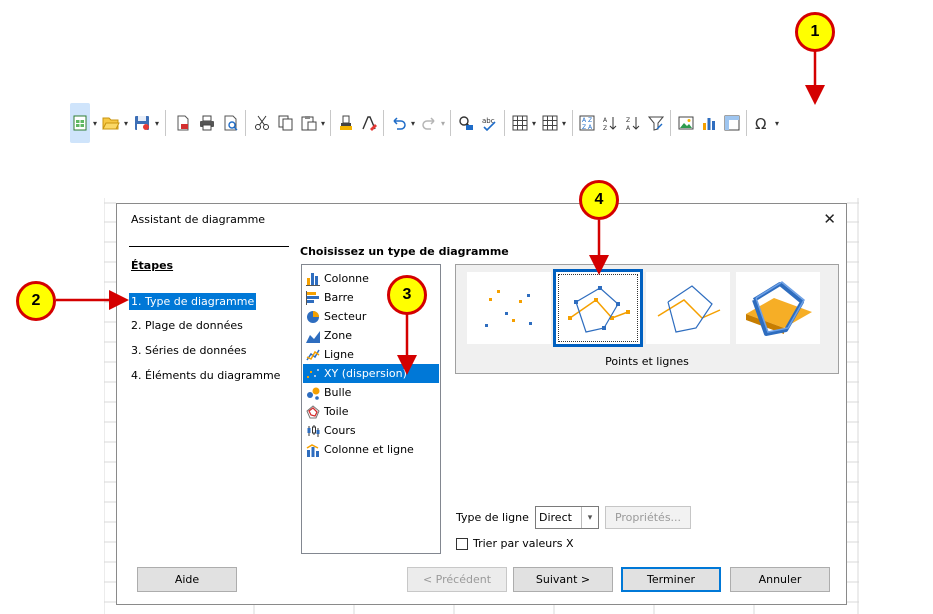 The height and width of the screenshot is (614, 933). I want to click on chart-type-stock: Cours, so click(371, 430).